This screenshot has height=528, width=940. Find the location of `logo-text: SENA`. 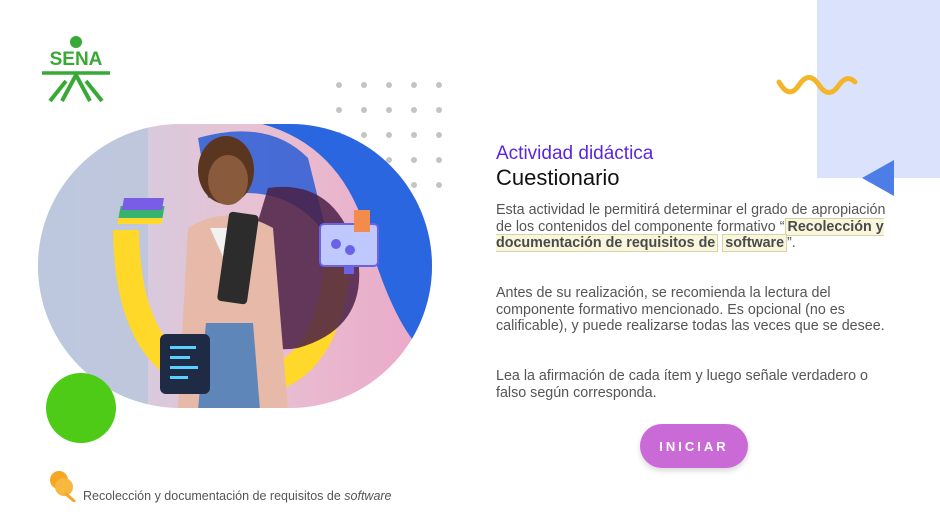

logo-text: SENA is located at coordinates (76, 59).